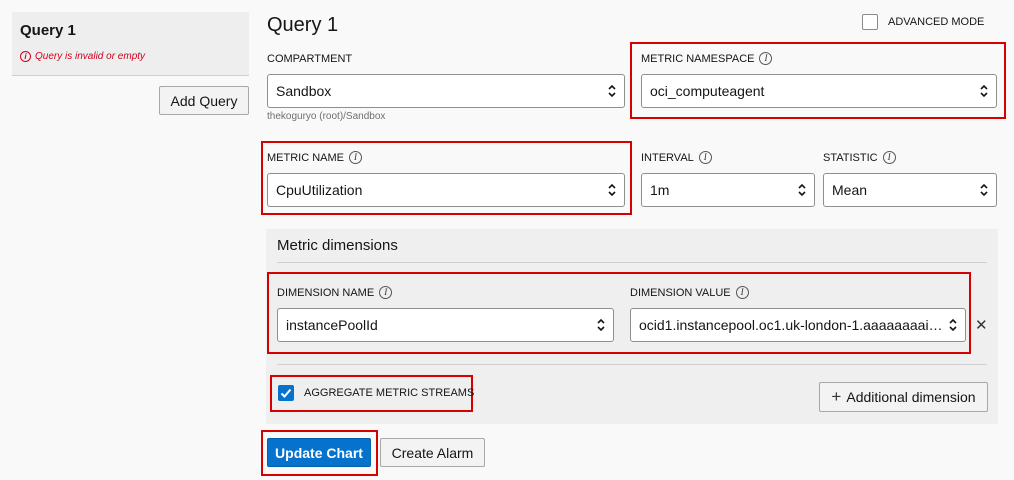  I want to click on dimension-name-label: DIMENSION NAME i, so click(335, 292).